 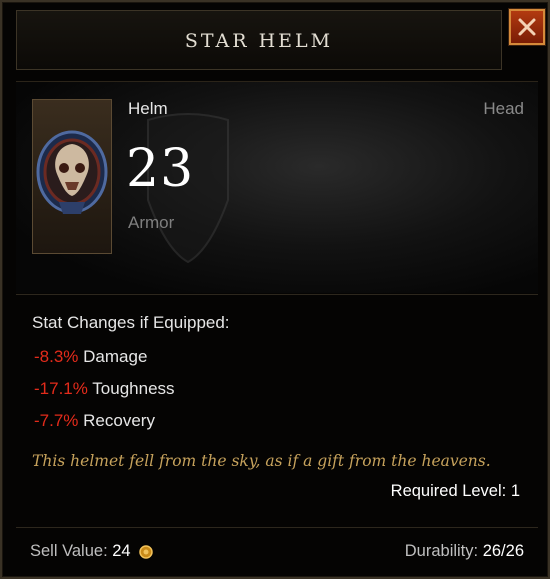 What do you see at coordinates (113, 356) in the screenshot?
I see `stat-label: Damage` at bounding box center [113, 356].